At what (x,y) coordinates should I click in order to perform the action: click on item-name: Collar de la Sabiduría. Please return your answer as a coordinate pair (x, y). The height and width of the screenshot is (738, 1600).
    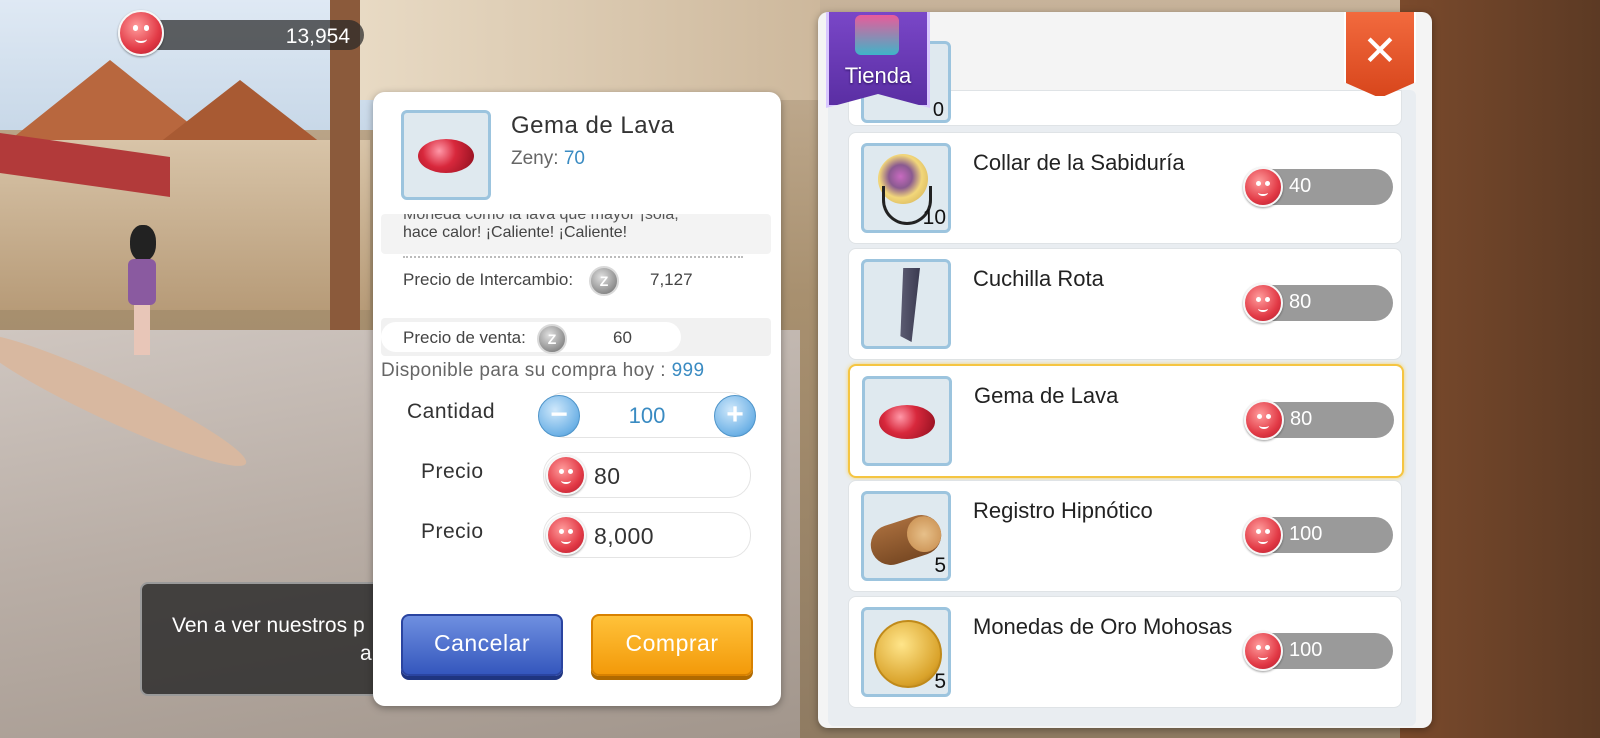
    Looking at the image, I should click on (1079, 162).